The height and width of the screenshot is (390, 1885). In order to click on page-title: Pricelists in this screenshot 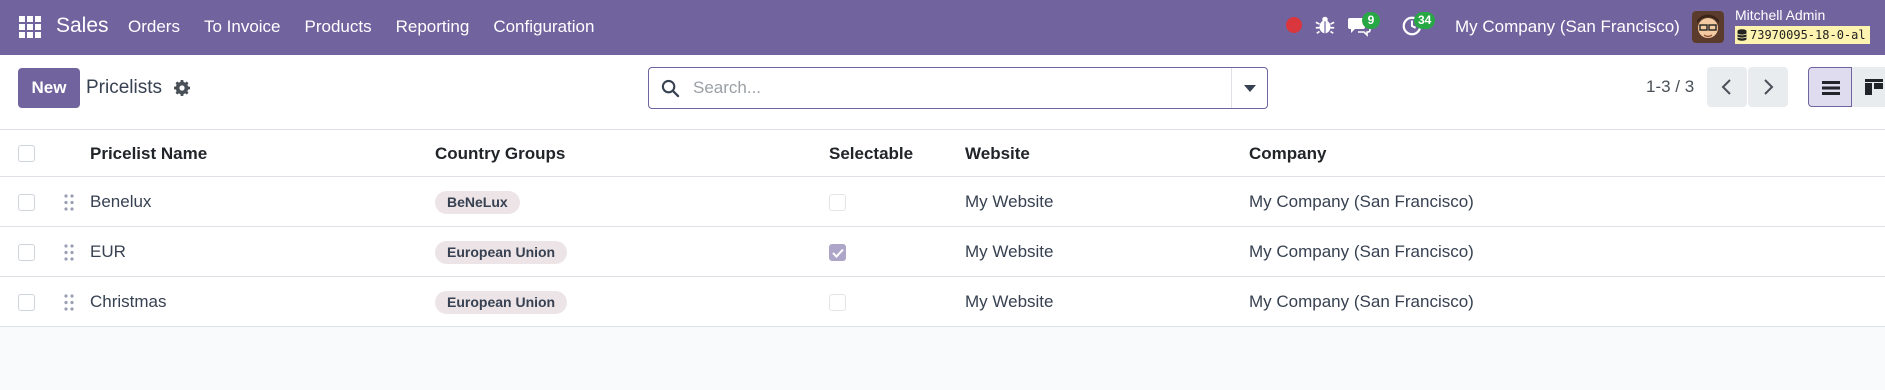, I will do `click(124, 88)`.